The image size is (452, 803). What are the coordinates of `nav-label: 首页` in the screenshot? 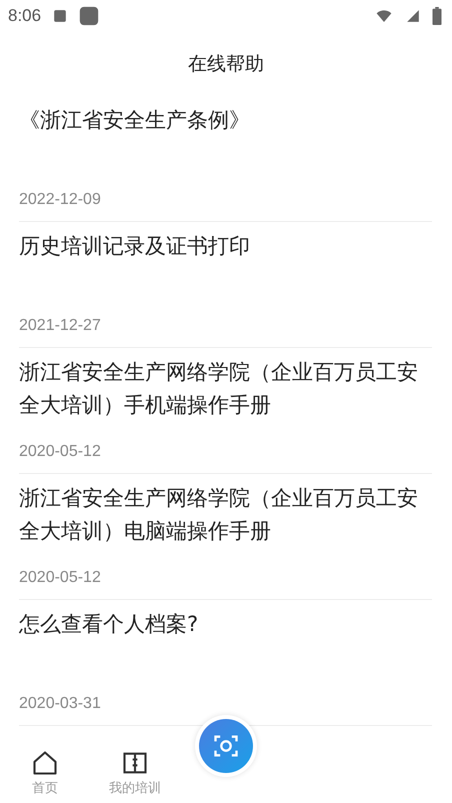 It's located at (45, 788).